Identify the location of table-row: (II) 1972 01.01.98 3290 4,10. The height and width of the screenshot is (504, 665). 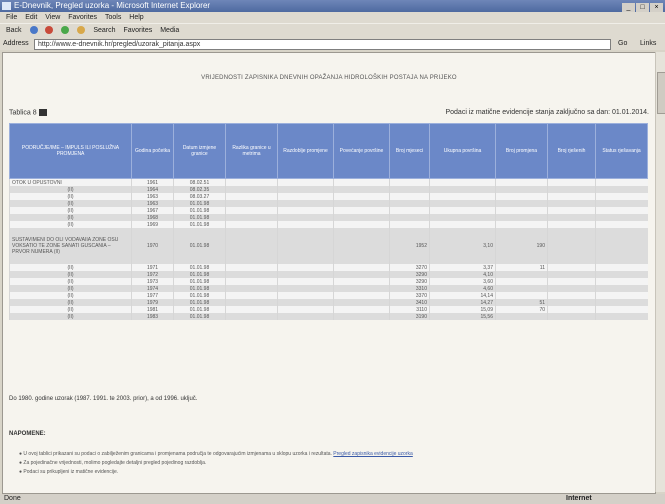
(328, 274).